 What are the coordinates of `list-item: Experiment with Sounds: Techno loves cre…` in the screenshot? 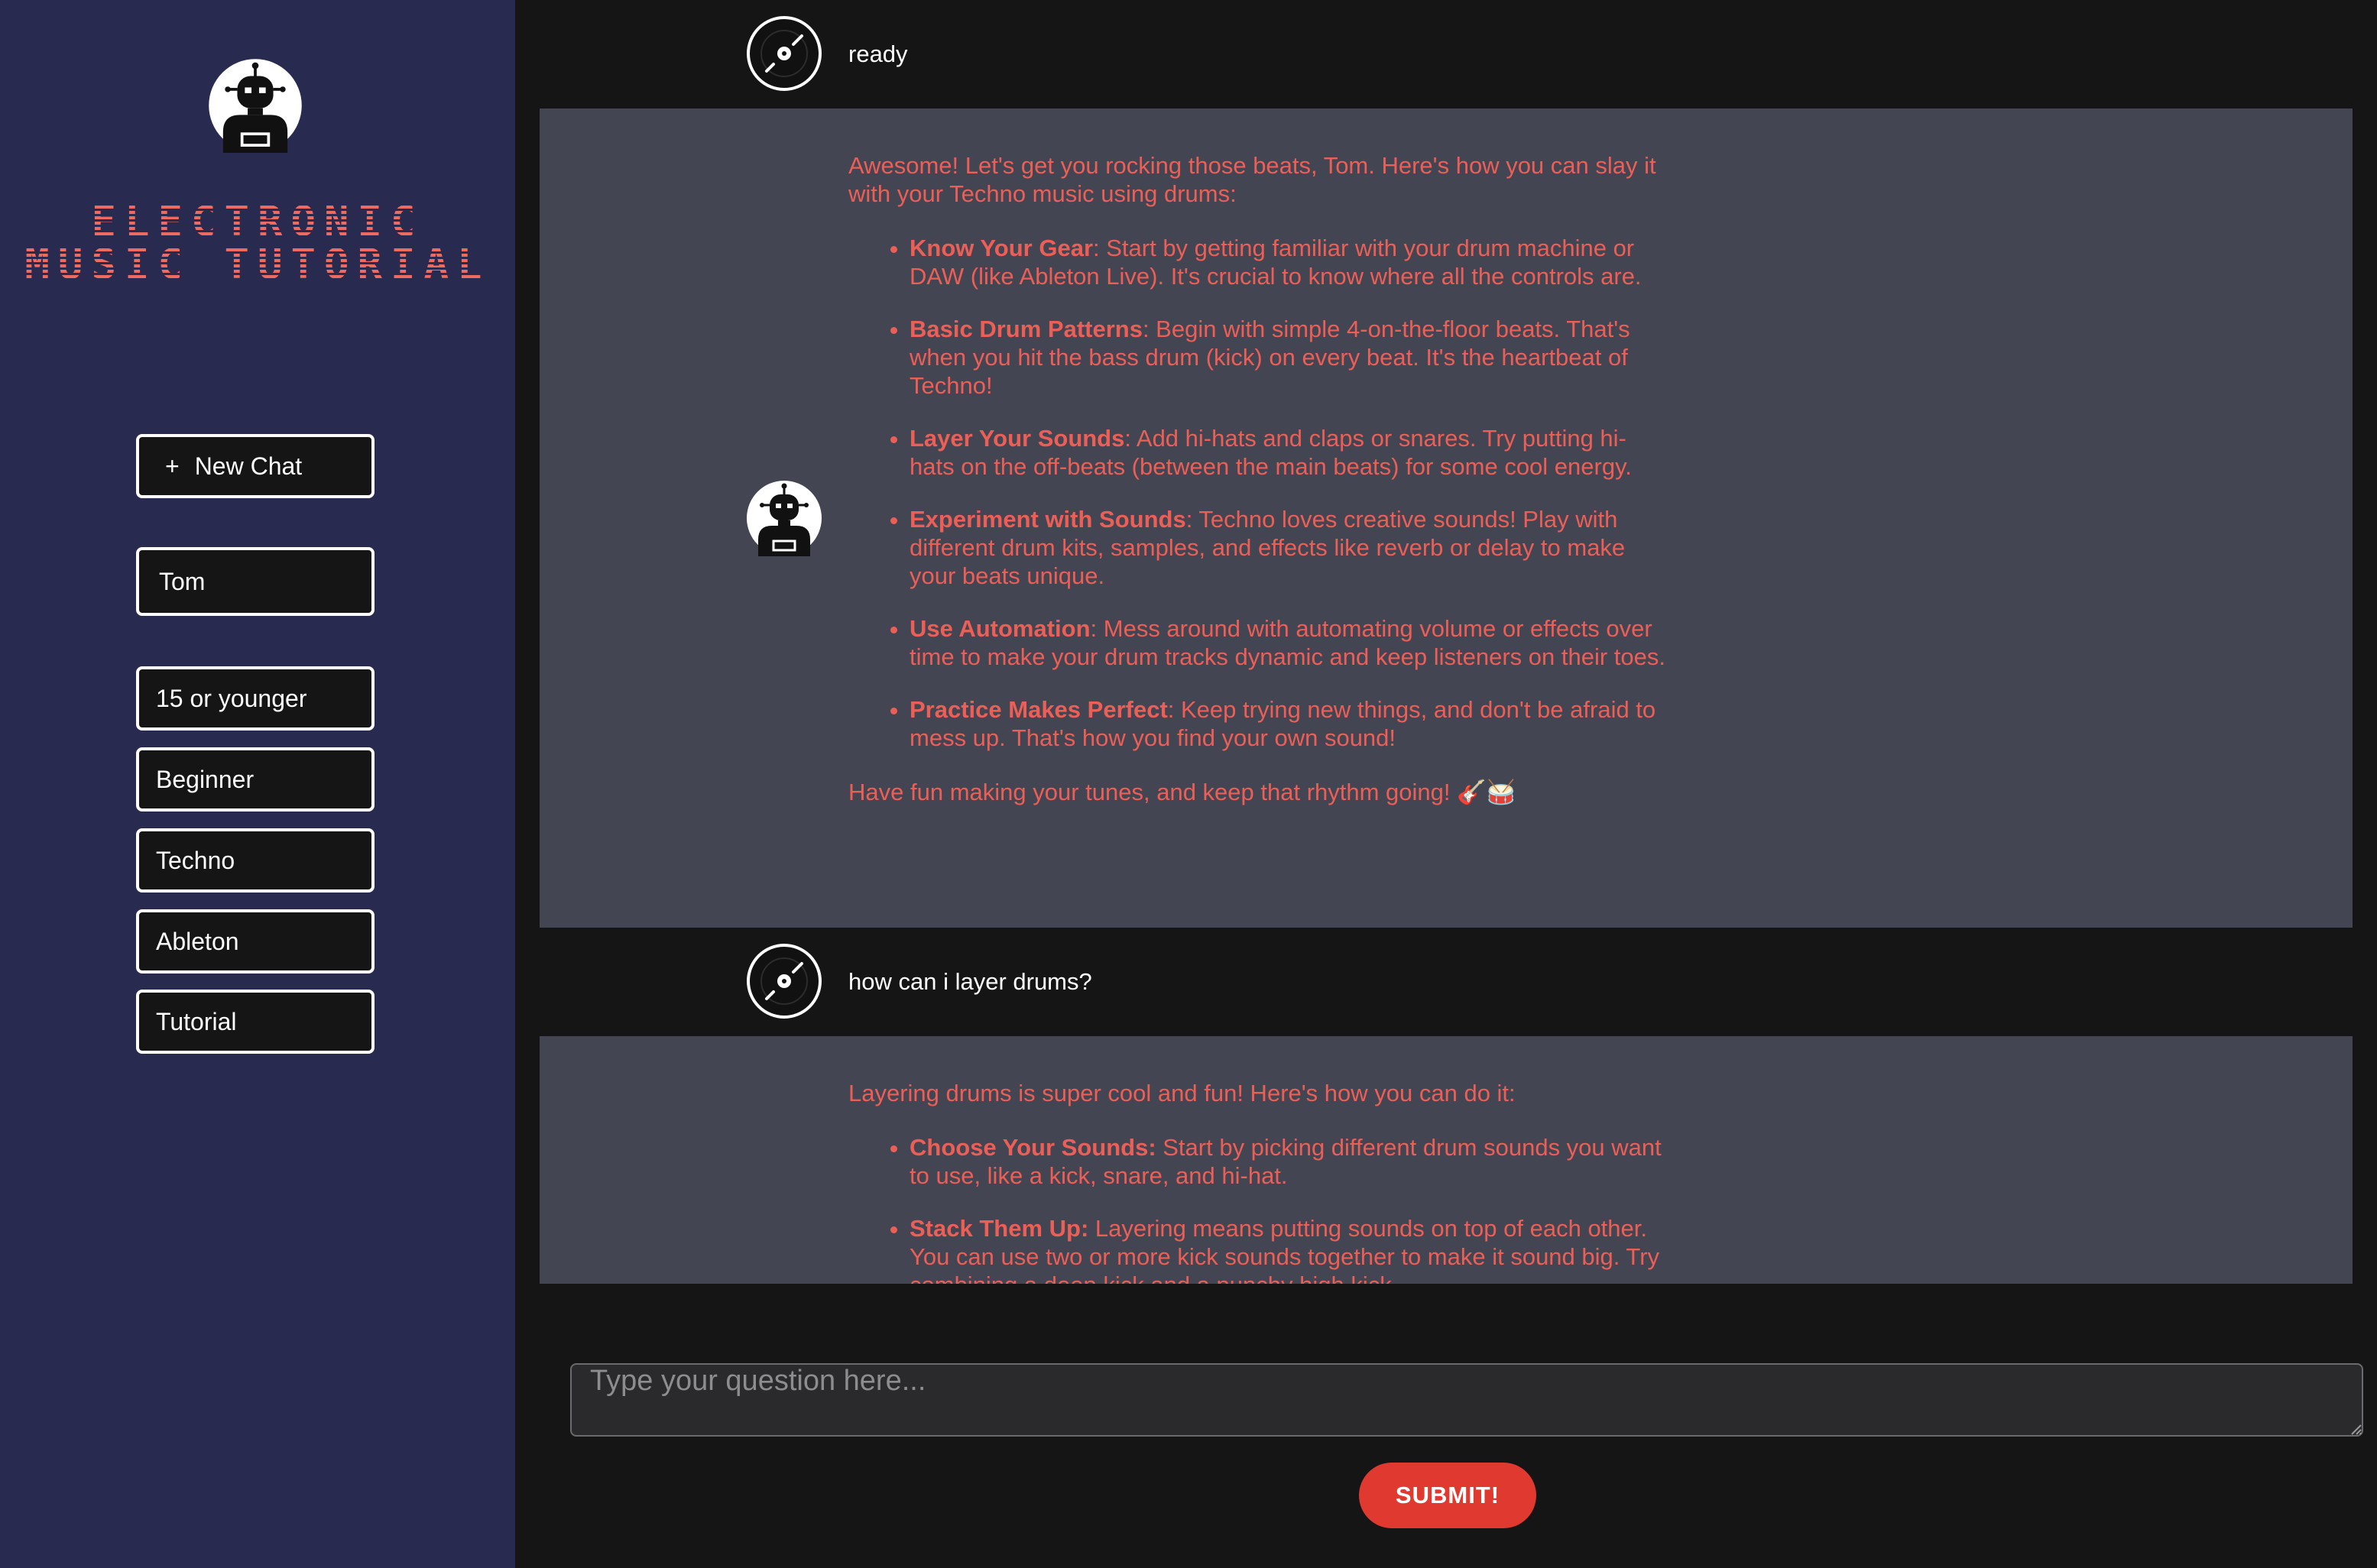 It's located at (1288, 547).